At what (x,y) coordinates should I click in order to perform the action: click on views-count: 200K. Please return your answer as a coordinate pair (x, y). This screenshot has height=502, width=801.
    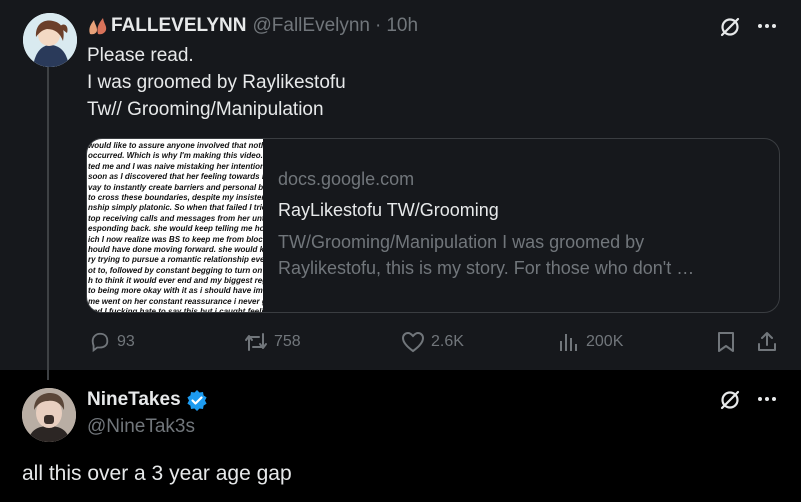
    Looking at the image, I should click on (605, 341).